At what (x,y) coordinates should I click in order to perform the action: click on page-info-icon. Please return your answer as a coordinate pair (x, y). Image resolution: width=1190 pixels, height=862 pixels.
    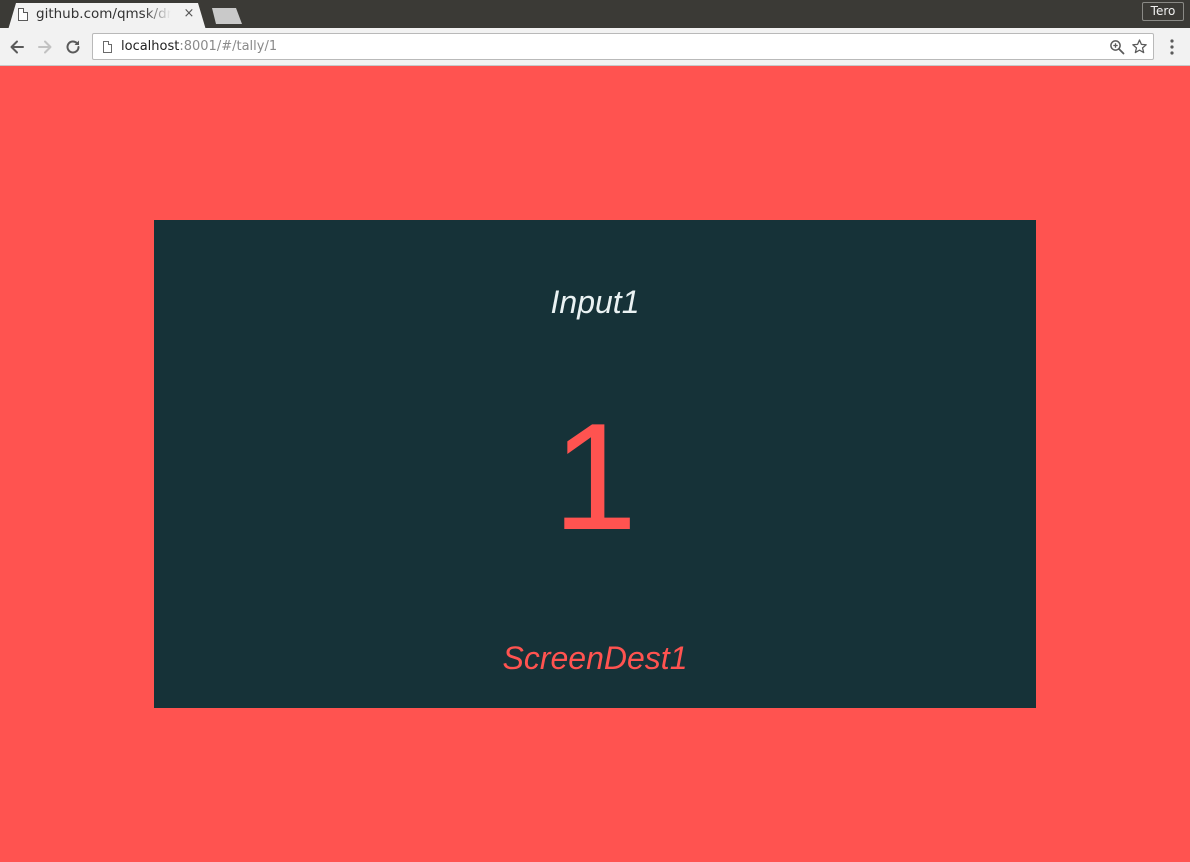
    Looking at the image, I should click on (107, 47).